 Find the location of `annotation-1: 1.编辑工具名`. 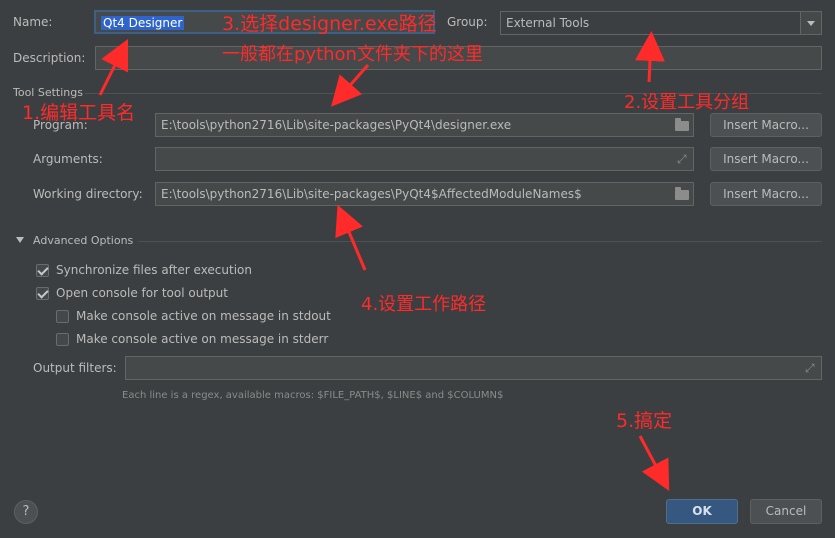

annotation-1: 1.编辑工具名 is located at coordinates (79, 113).